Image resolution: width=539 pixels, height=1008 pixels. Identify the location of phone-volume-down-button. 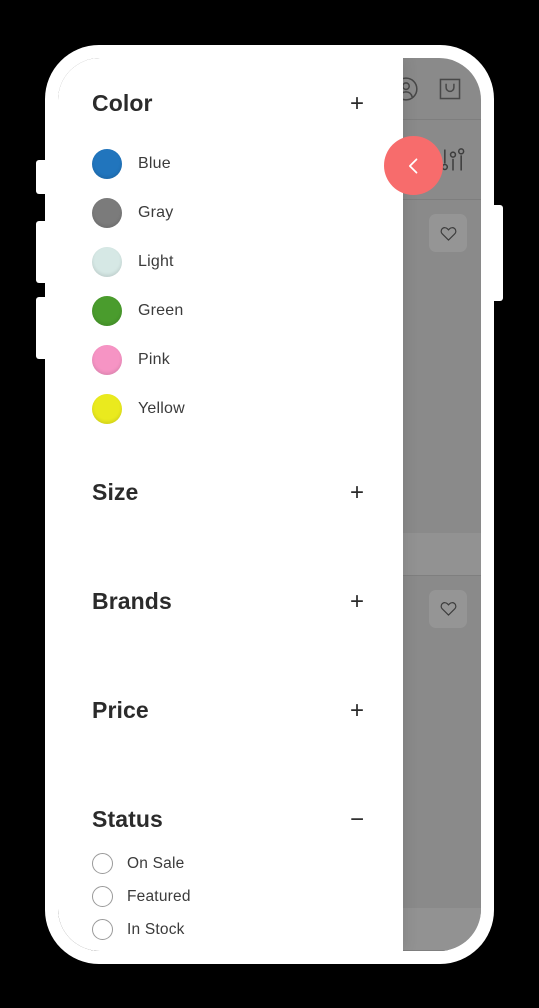
(41, 328).